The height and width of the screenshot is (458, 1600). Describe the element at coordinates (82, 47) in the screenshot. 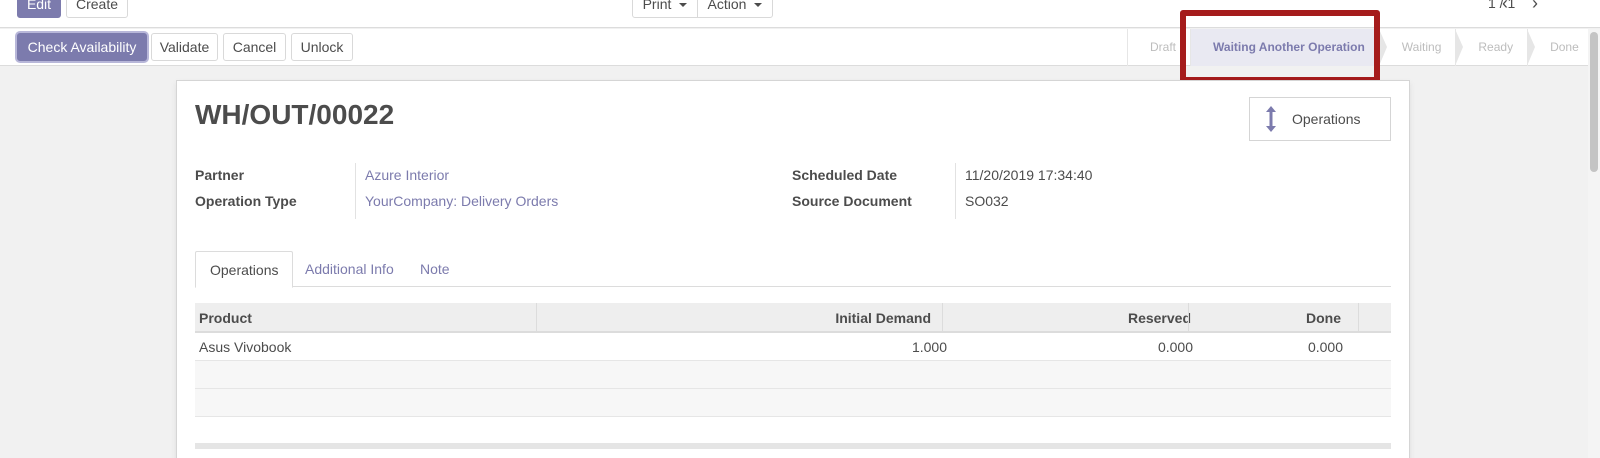

I see `check-availability-button: Check Availability` at that location.